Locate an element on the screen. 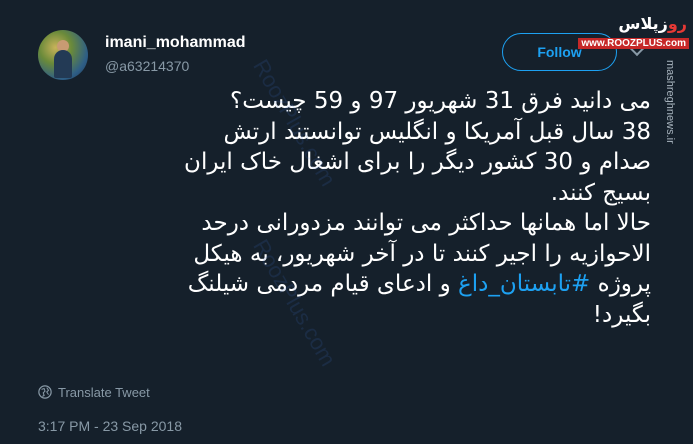 The image size is (693, 444). tweet-text-segment: پروژه is located at coordinates (620, 284).